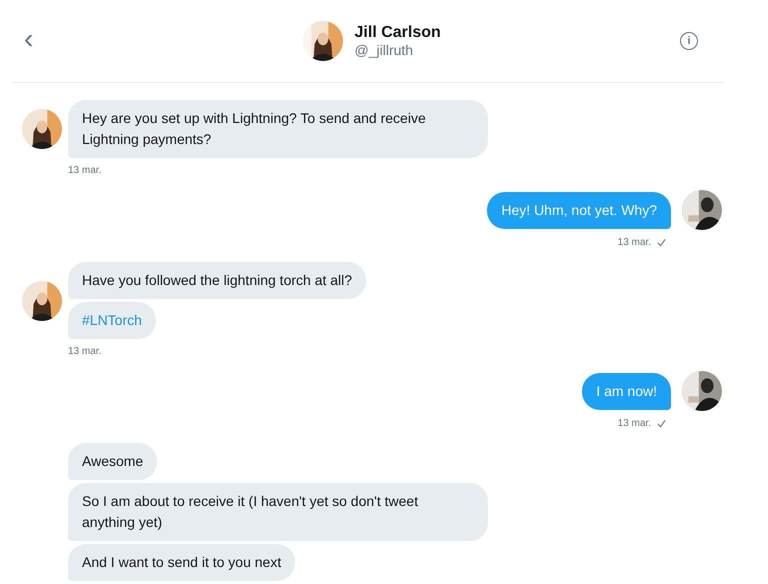 This screenshot has height=584, width=768. What do you see at coordinates (689, 41) in the screenshot?
I see `info-button: i` at bounding box center [689, 41].